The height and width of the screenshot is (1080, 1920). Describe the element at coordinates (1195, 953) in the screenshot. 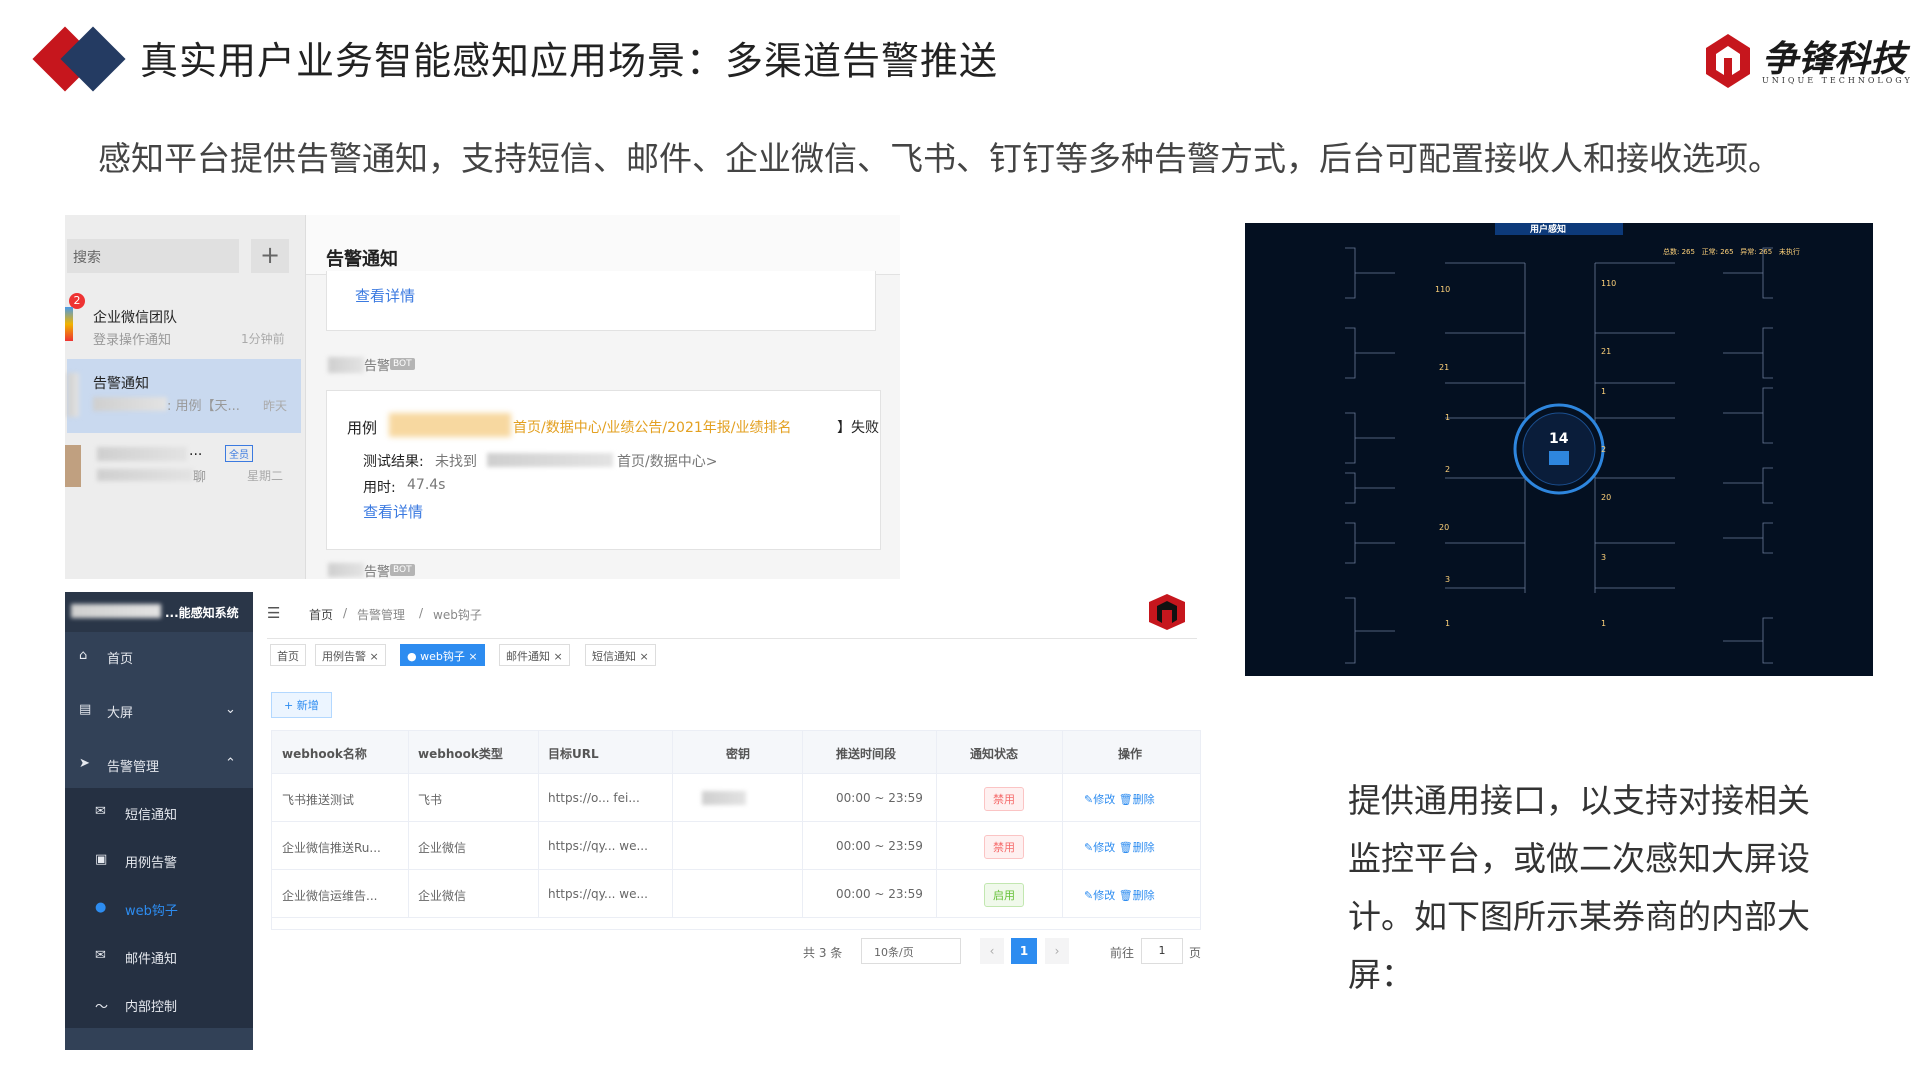

I see `page-unit: 页` at that location.